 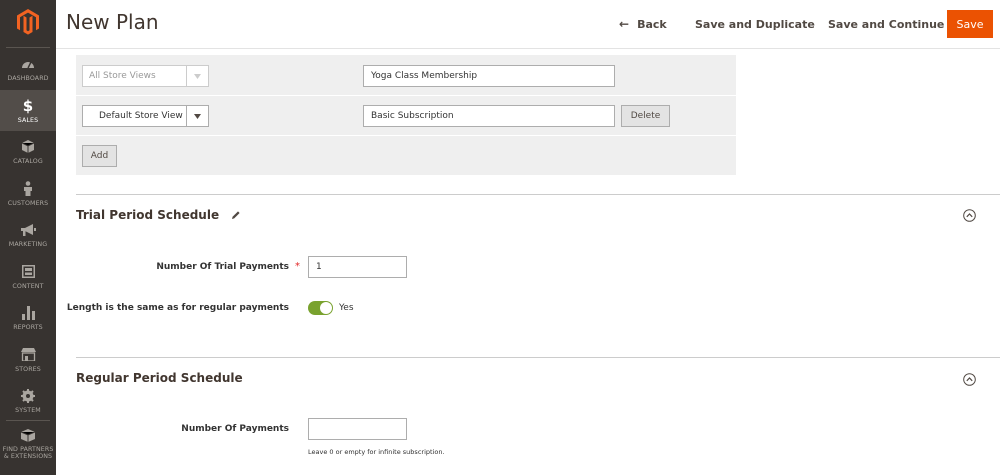 I want to click on back-button: ← Back, so click(x=643, y=24).